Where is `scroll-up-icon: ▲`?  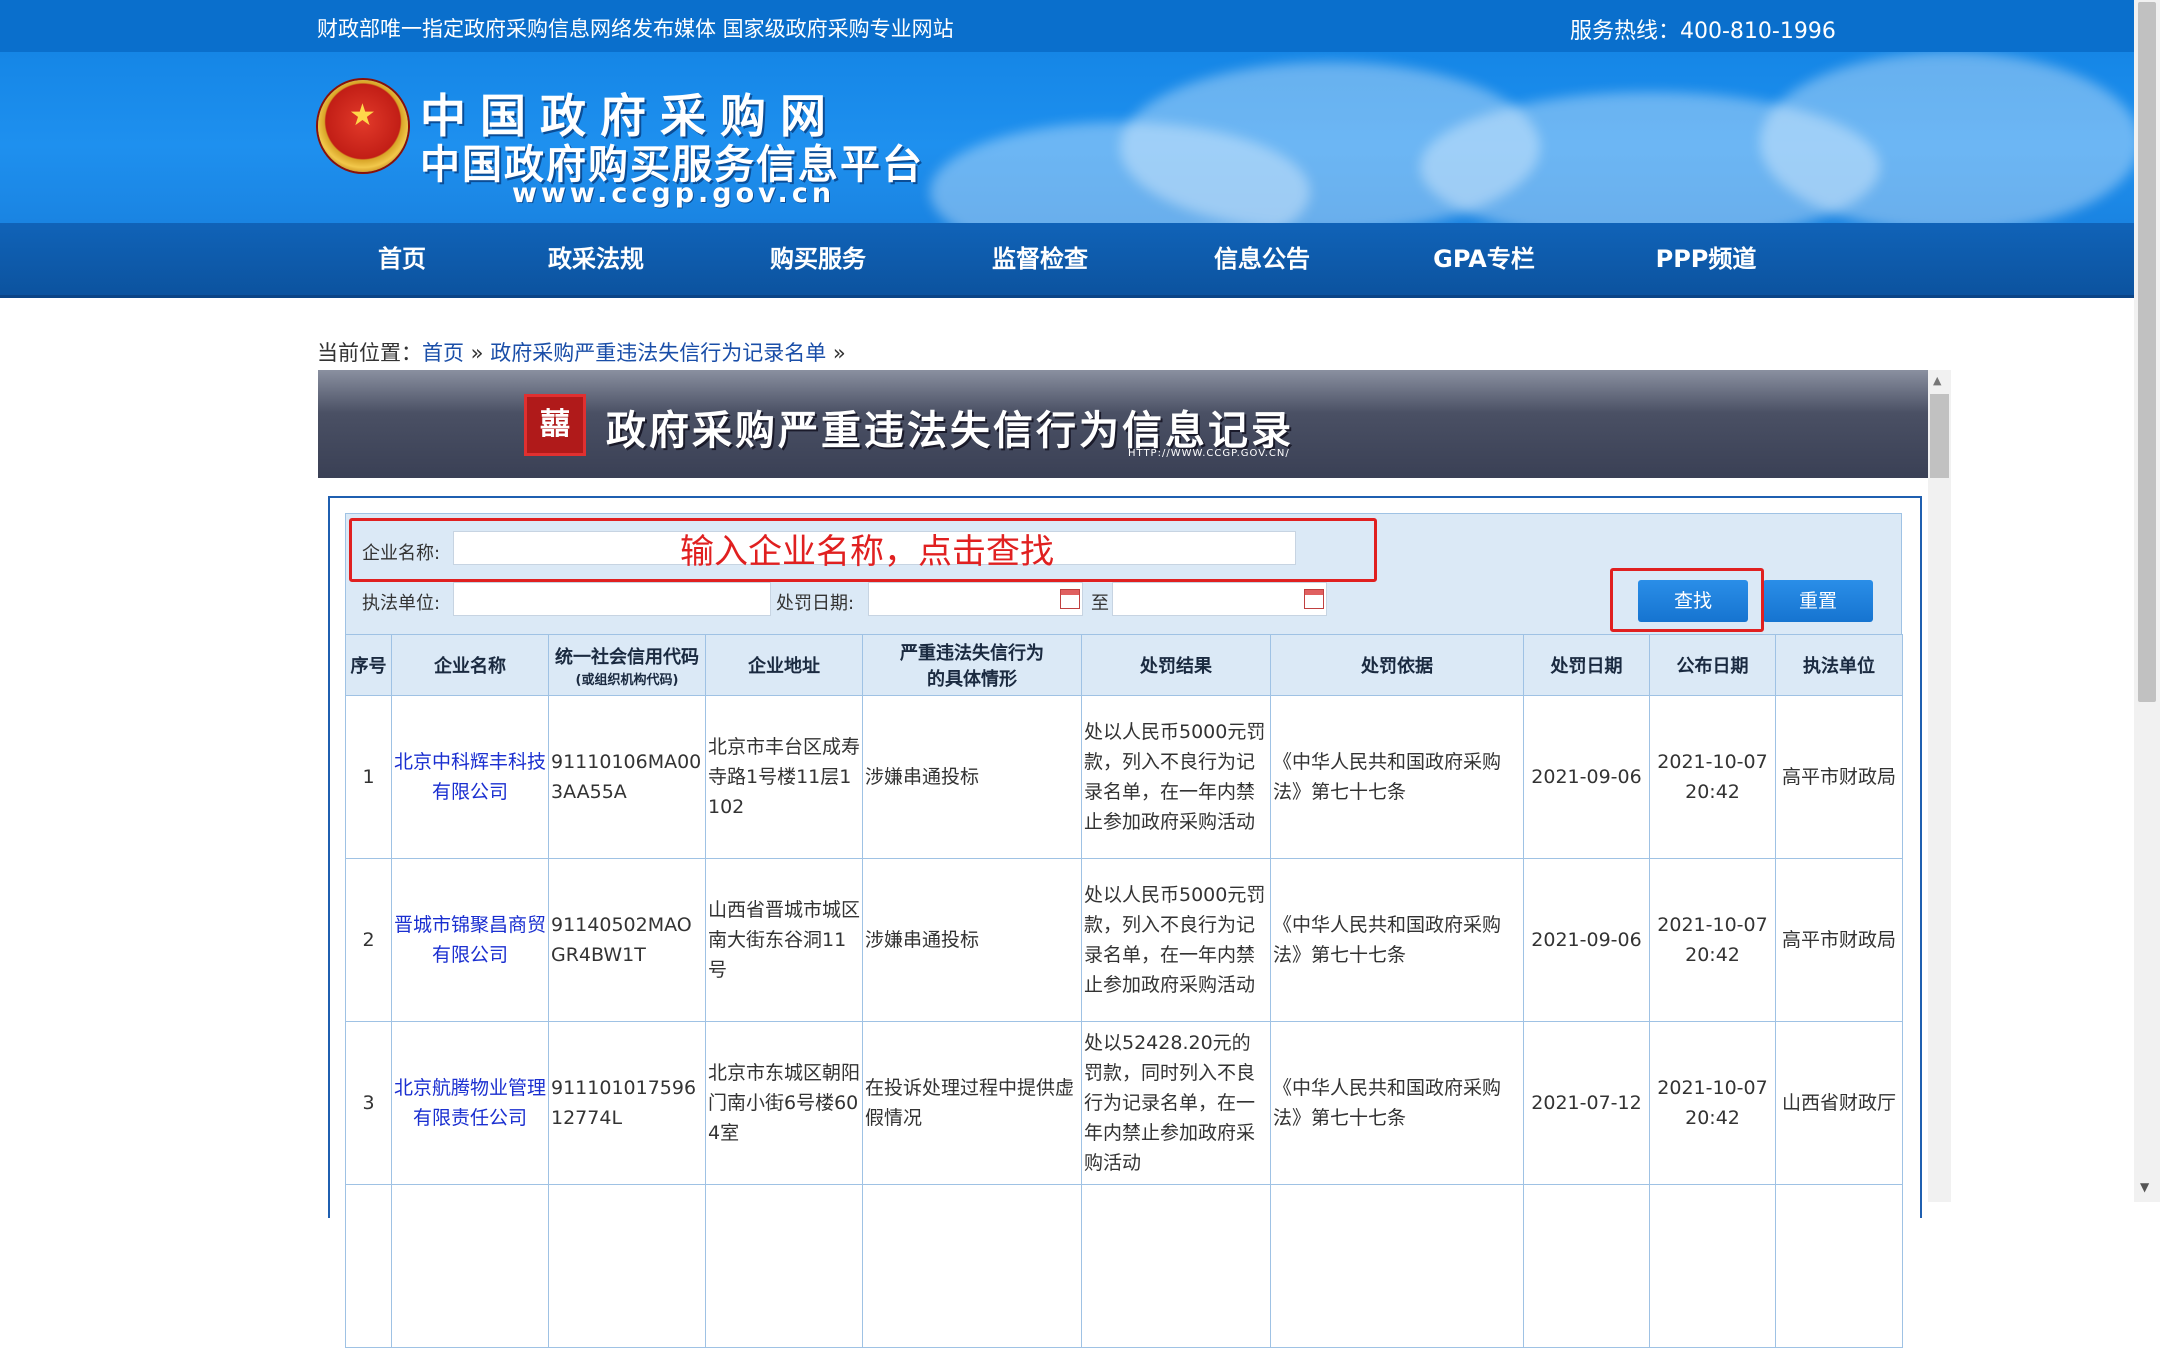
scroll-up-icon: ▲ is located at coordinates (1937, 380).